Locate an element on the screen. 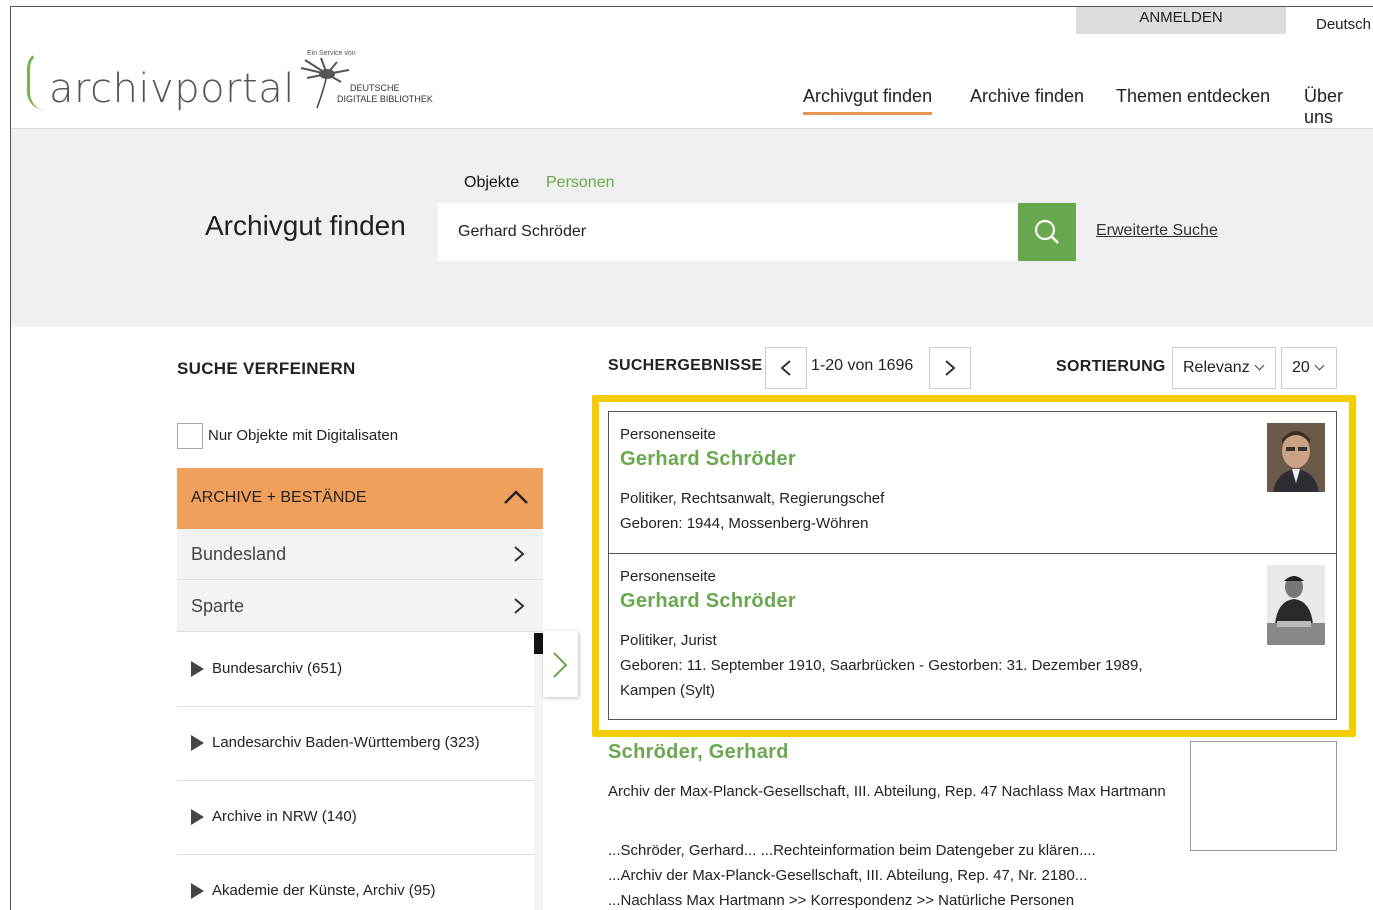 This screenshot has height=910, width=1373. nav-archivgut-finden: Archivgut finden is located at coordinates (868, 100).